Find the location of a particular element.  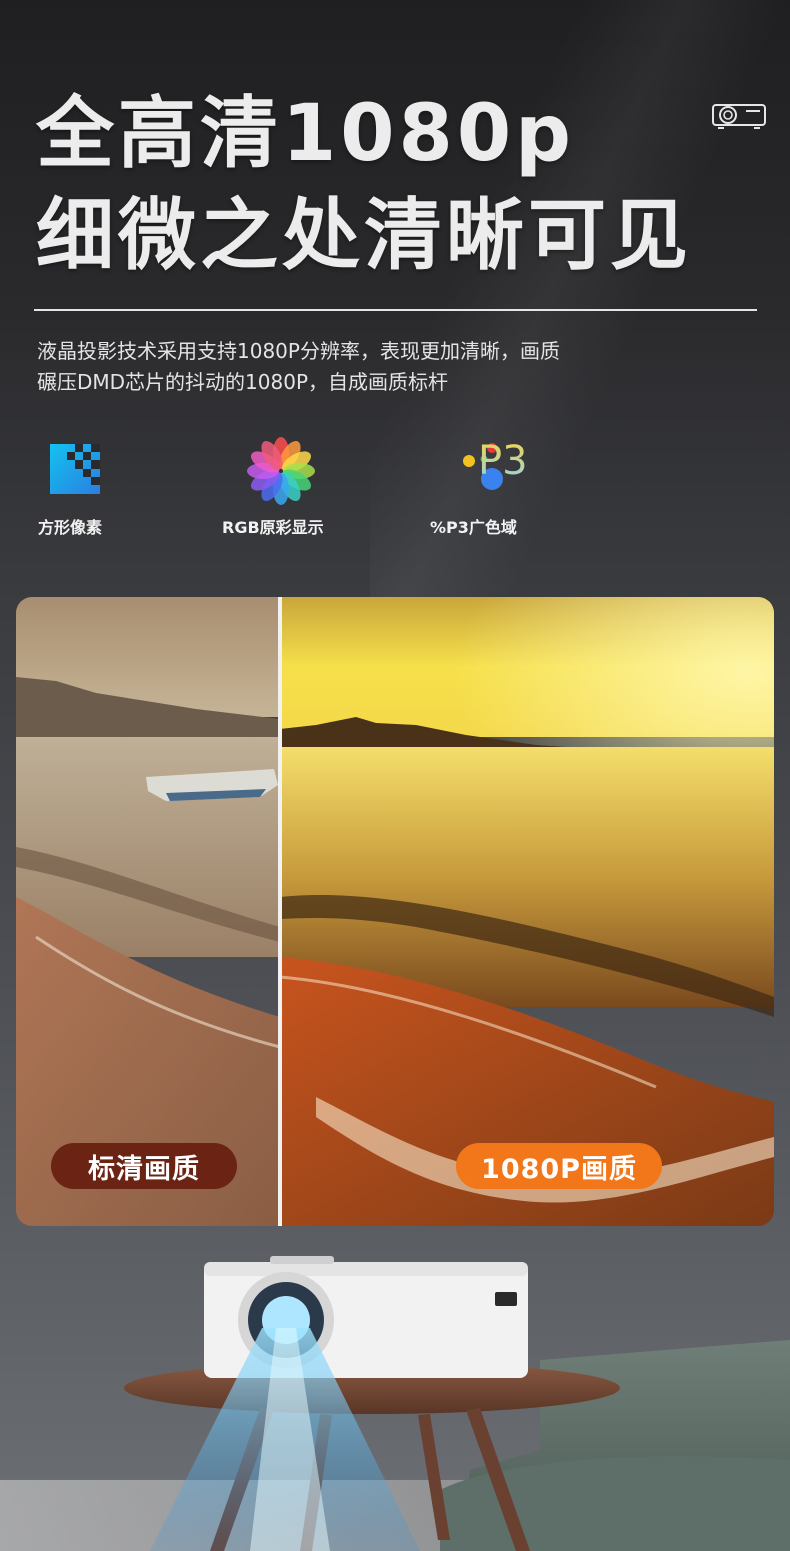

hd-quality-badge: 1080P画质 is located at coordinates (559, 1166).